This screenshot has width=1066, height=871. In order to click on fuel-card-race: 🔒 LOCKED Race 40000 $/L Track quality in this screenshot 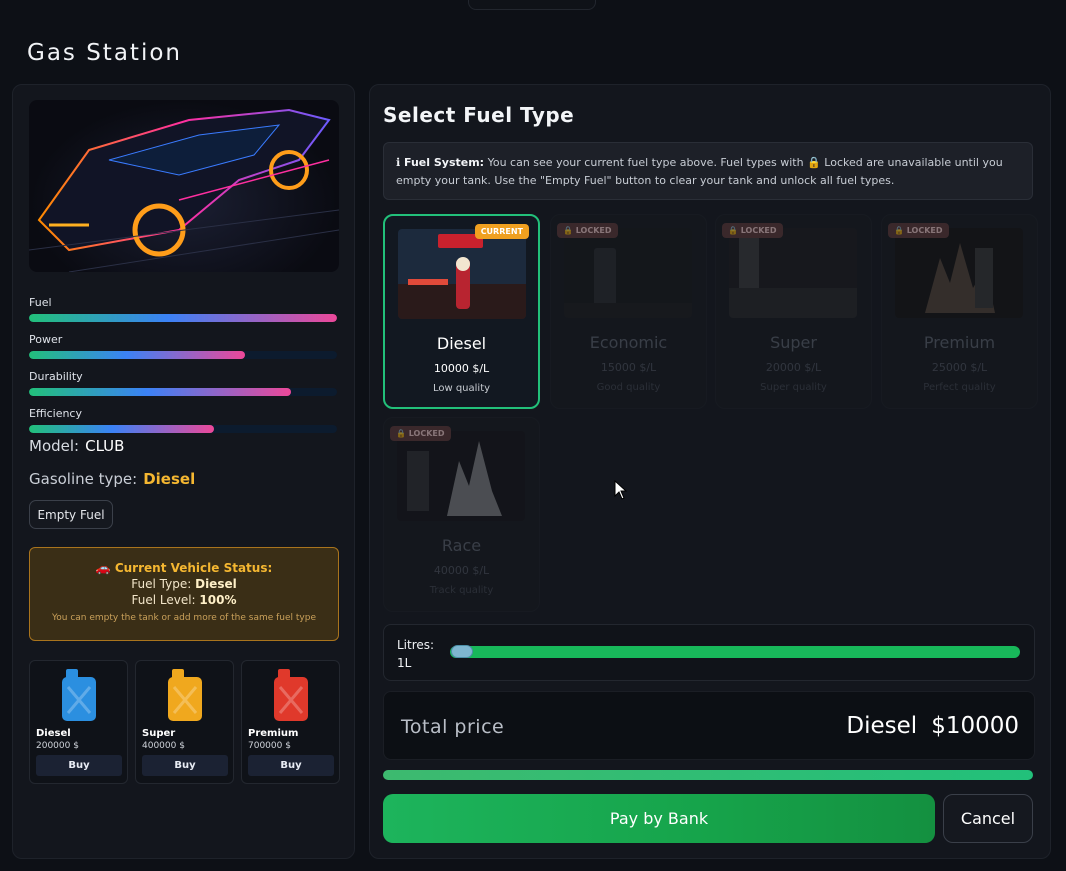, I will do `click(461, 514)`.